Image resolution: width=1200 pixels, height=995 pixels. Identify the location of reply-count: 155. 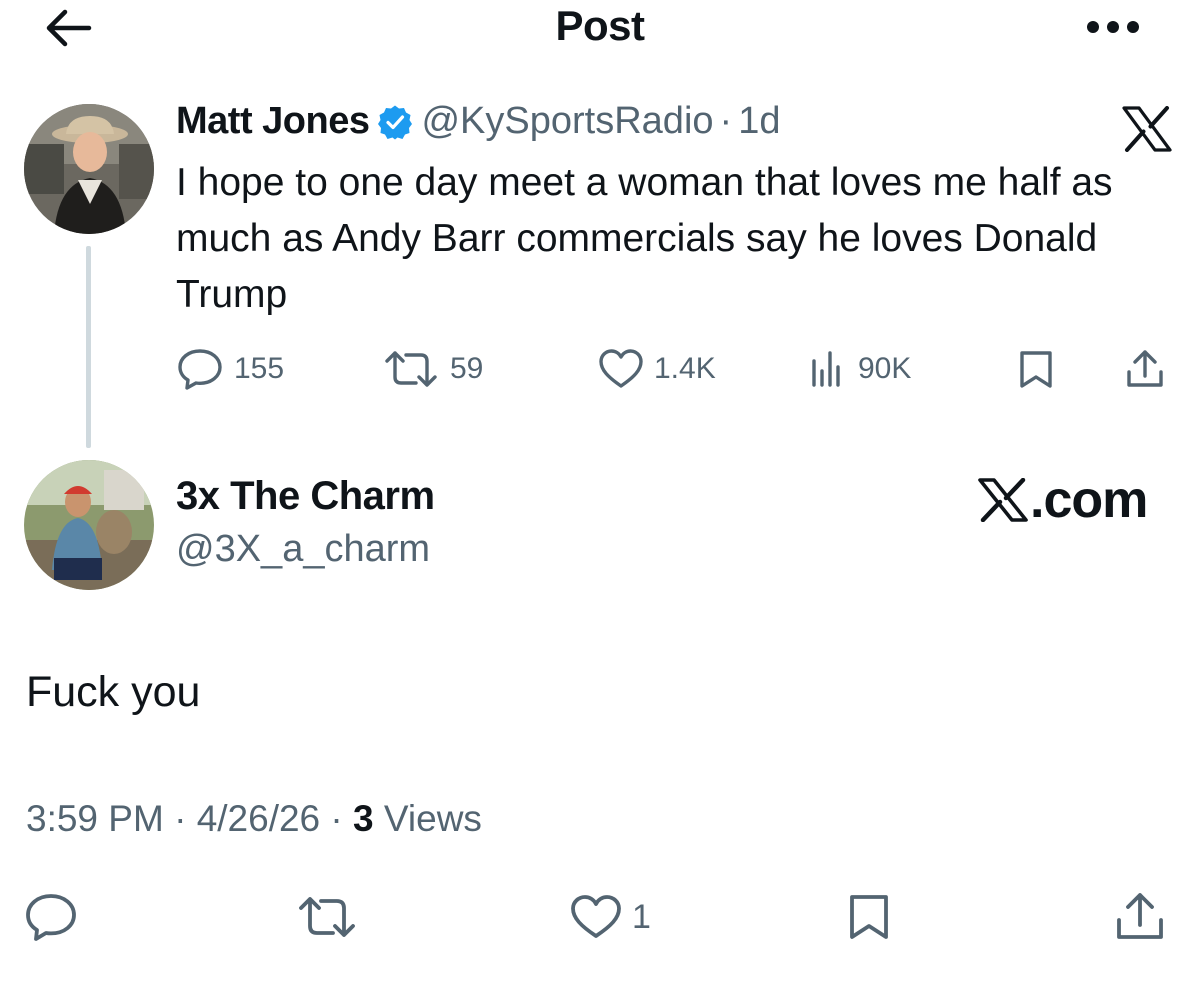
(259, 368).